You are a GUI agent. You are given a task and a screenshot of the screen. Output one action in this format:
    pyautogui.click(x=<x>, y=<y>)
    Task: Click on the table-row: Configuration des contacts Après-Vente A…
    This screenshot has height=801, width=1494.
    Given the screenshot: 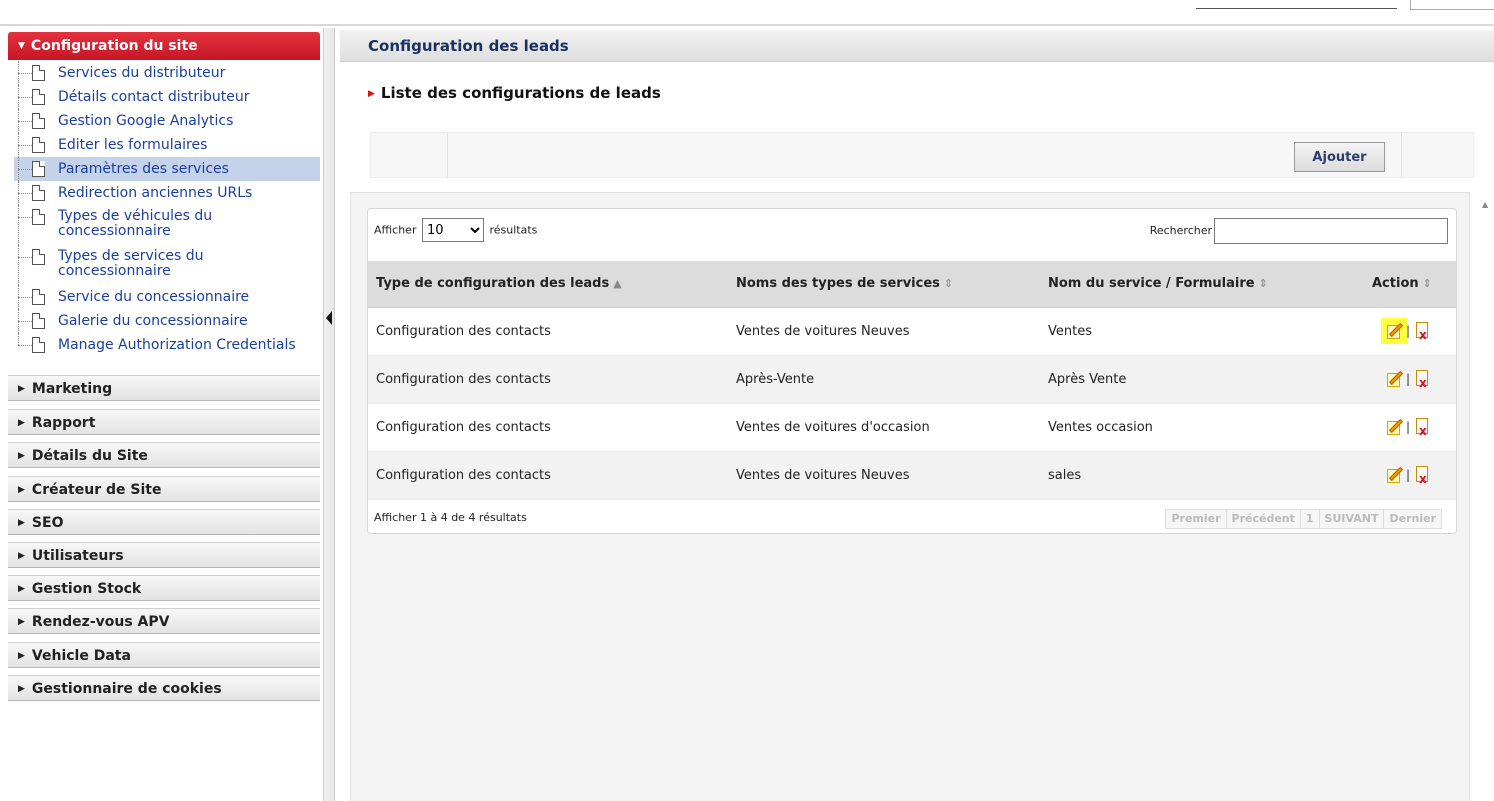 What is the action you would take?
    pyautogui.click(x=912, y=379)
    